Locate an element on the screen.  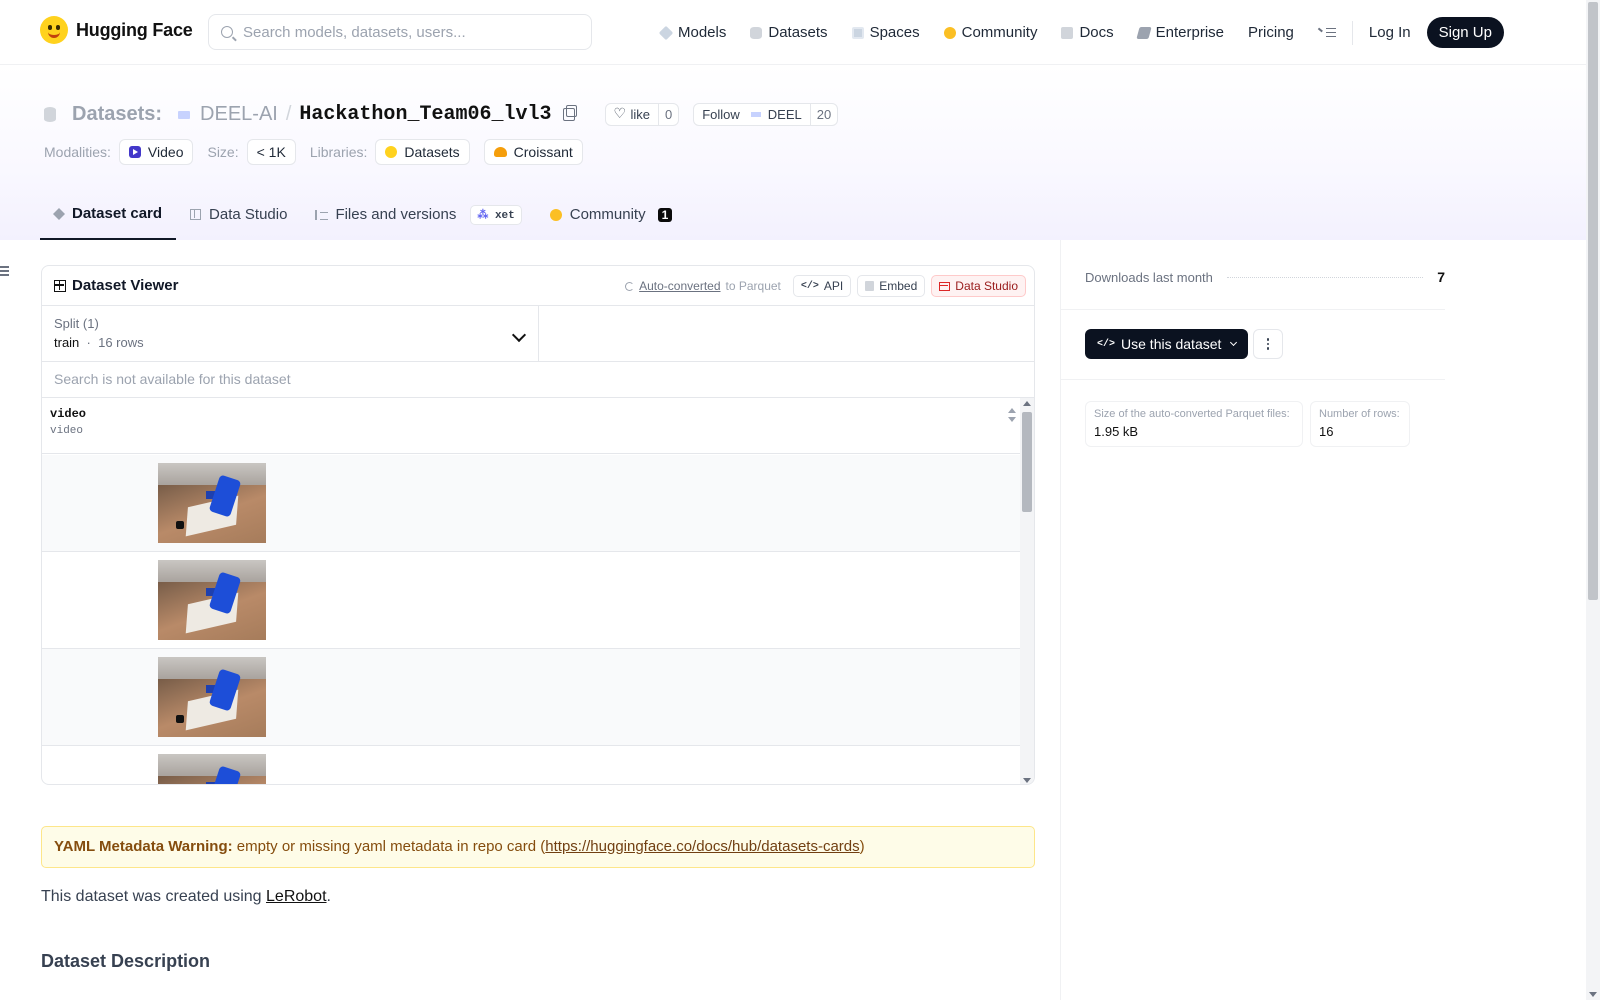
spaces-icon is located at coordinates (857, 32).